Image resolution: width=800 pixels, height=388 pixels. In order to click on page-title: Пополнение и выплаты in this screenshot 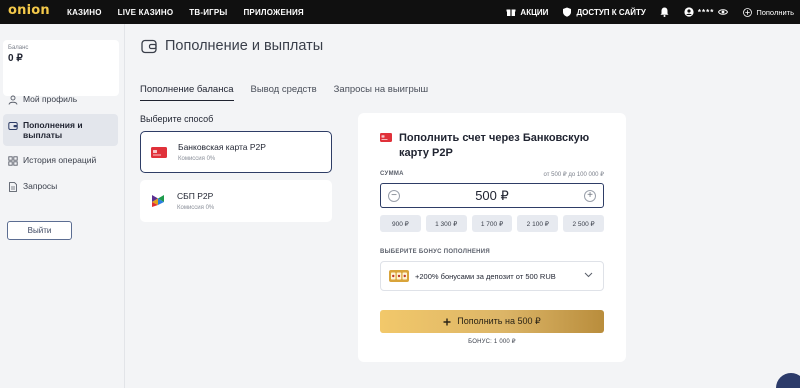, I will do `click(244, 46)`.